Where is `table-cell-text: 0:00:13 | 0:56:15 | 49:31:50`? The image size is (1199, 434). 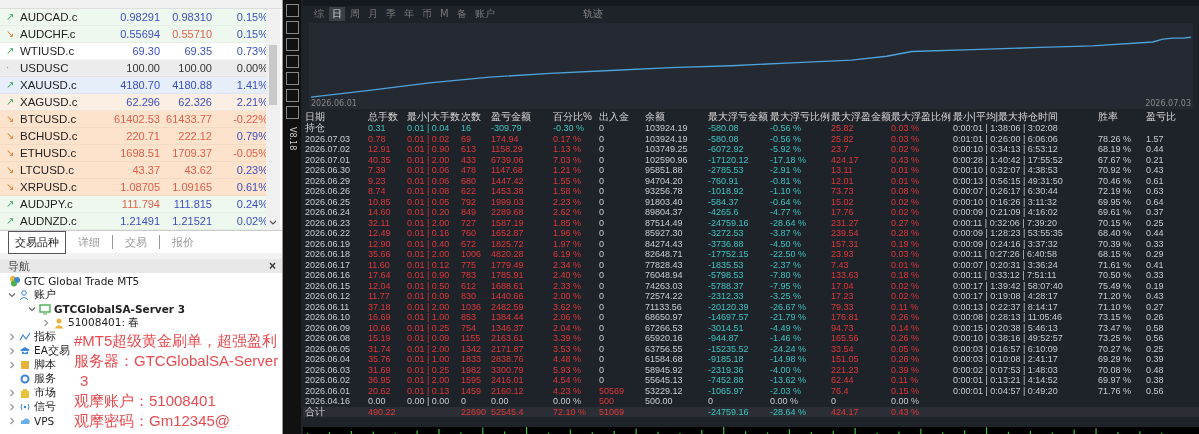 table-cell-text: 0:00:13 | 0:56:15 | 49:31:50 is located at coordinates (1008, 180).